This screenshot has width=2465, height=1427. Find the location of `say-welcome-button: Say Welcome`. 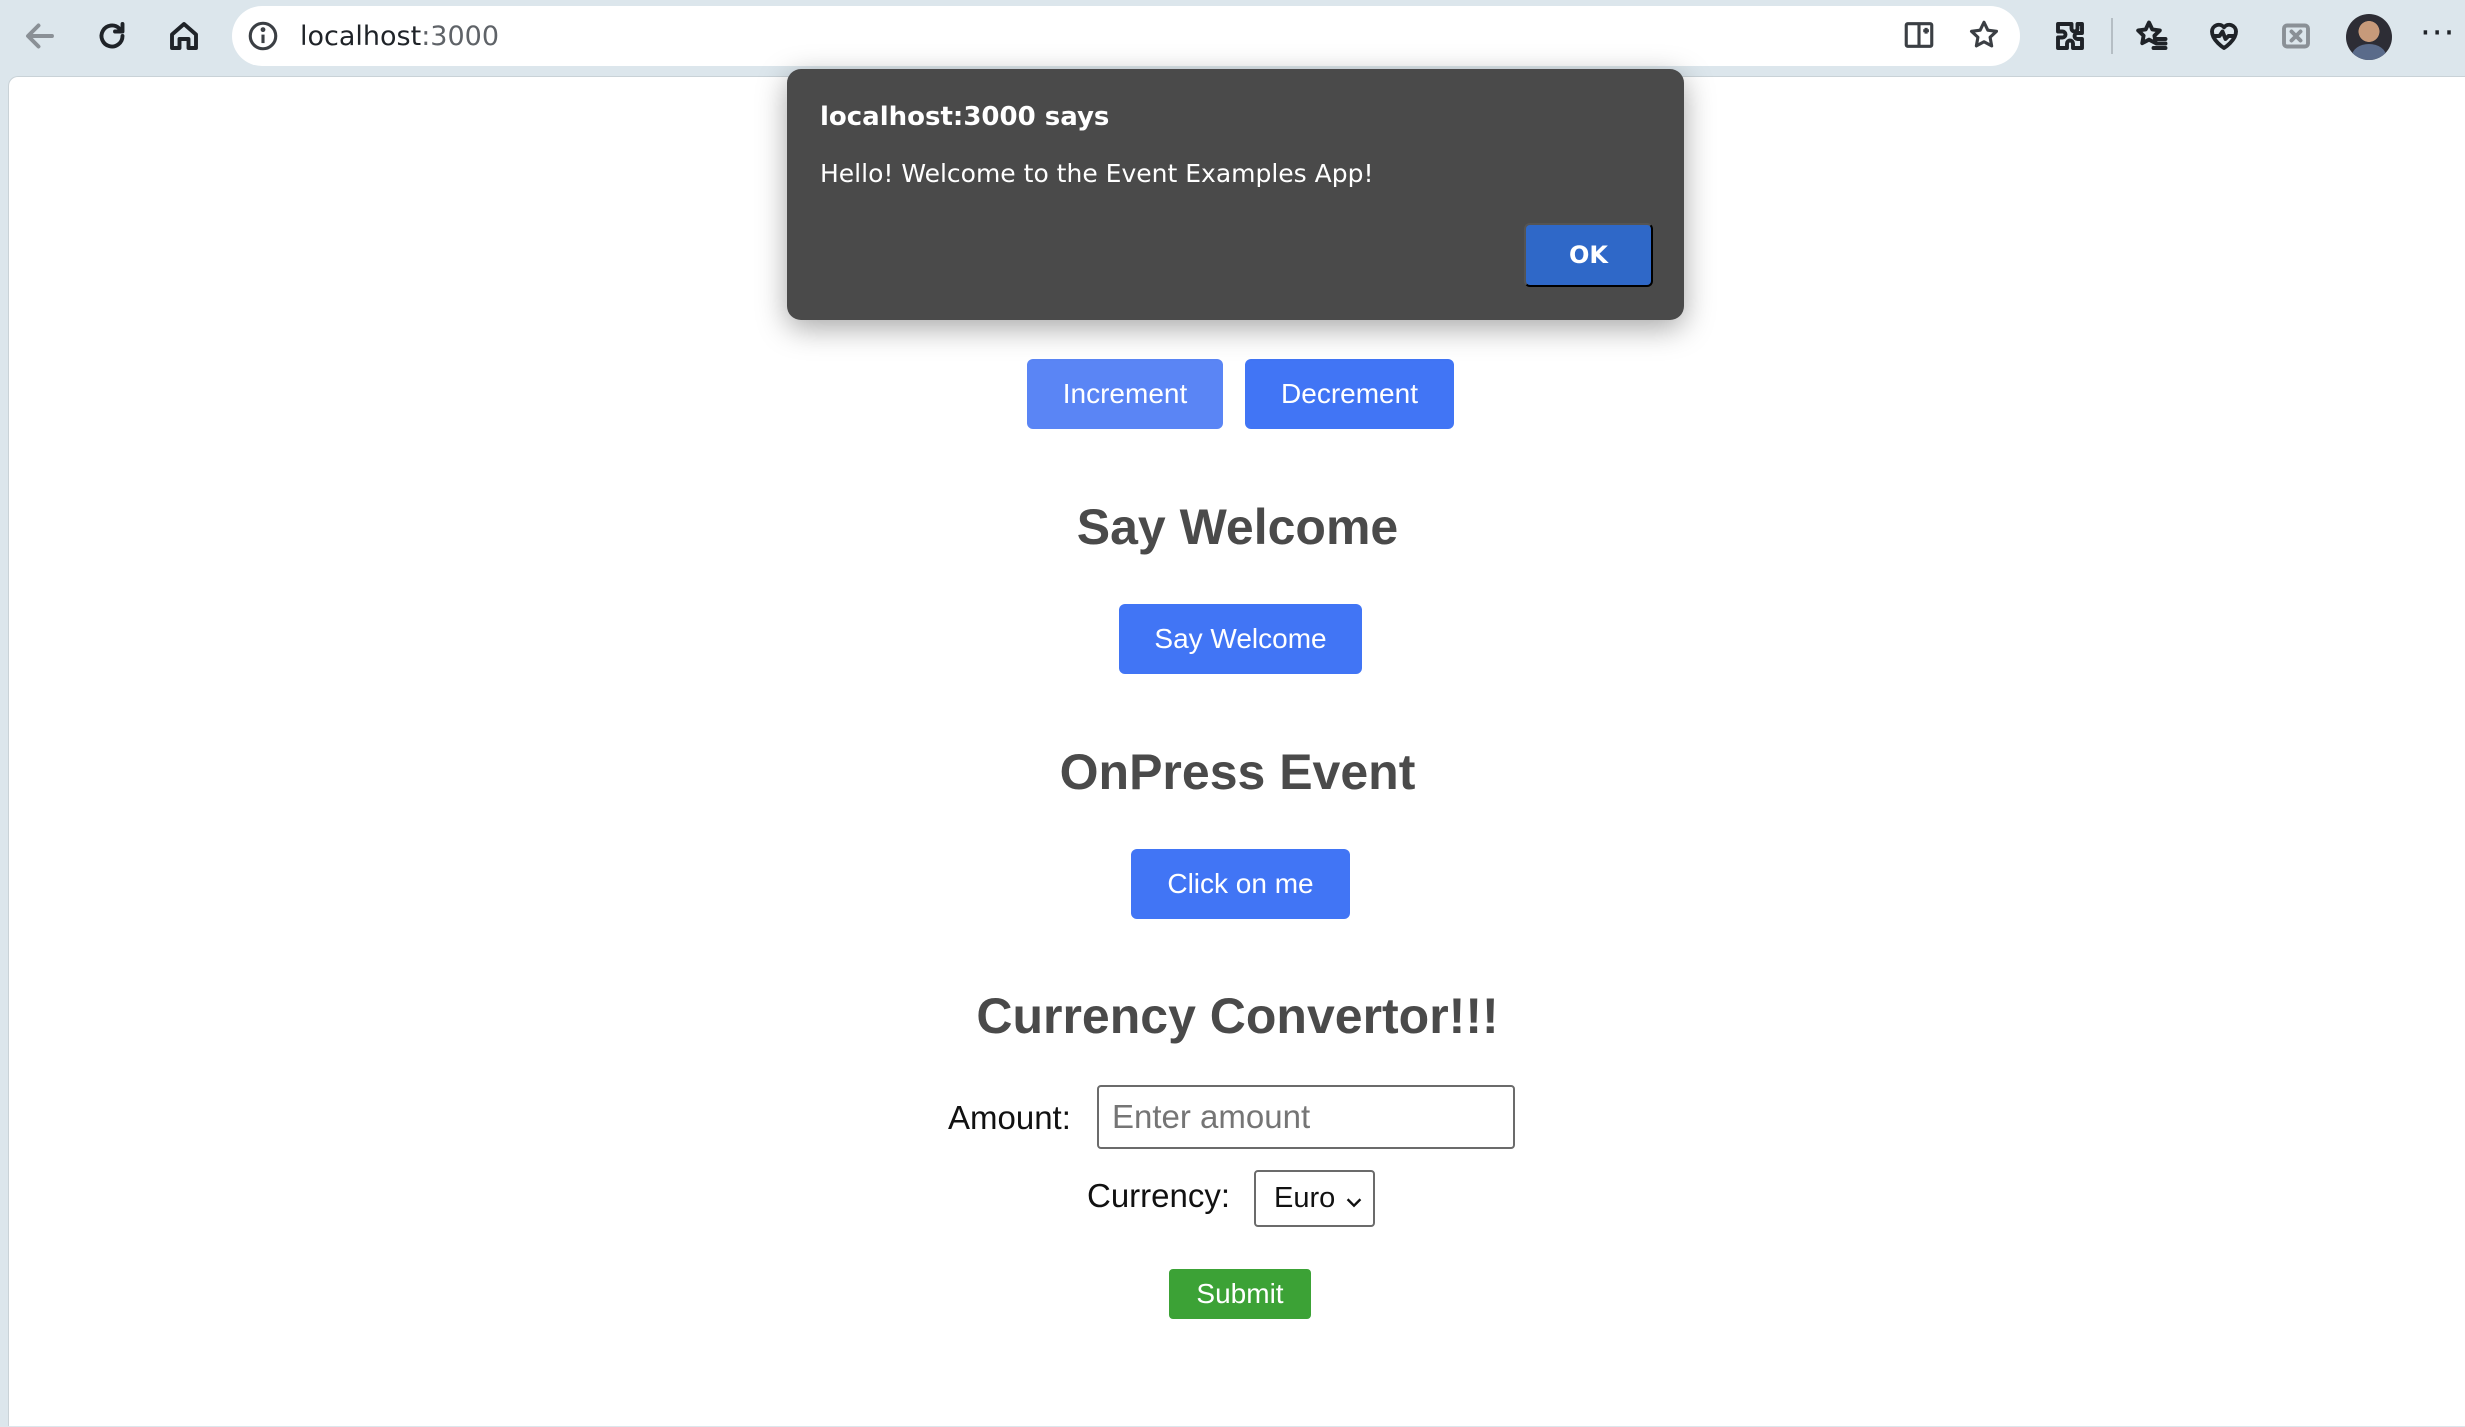

say-welcome-button: Say Welcome is located at coordinates (1240, 639).